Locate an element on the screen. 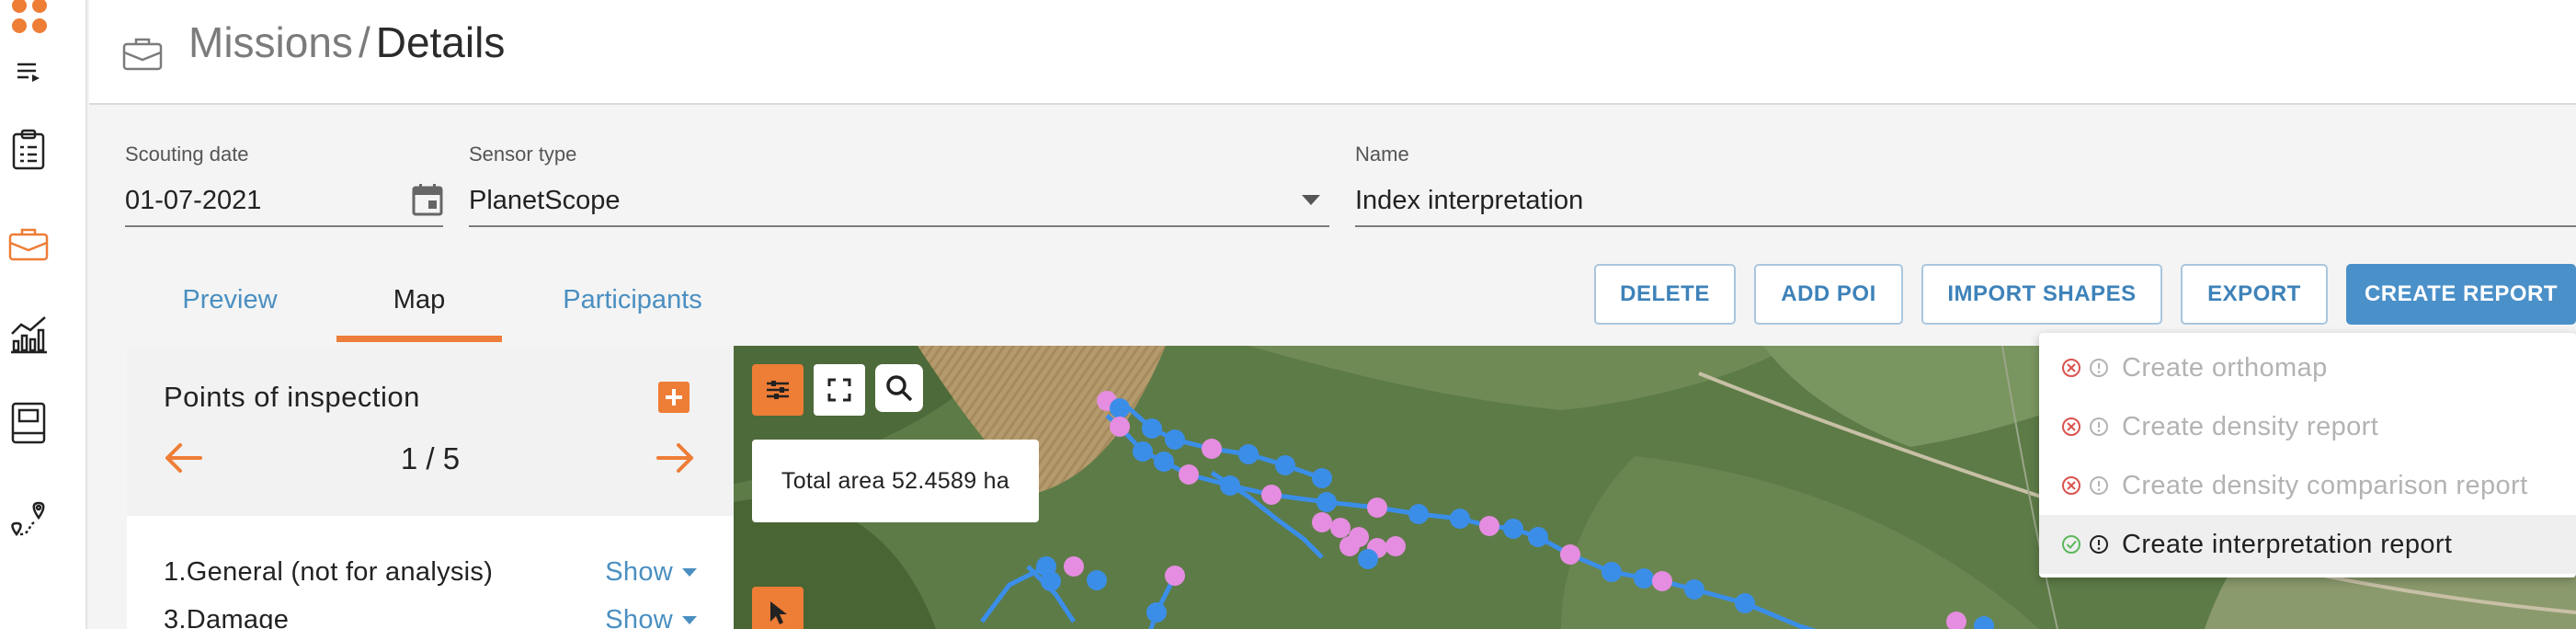 The width and height of the screenshot is (2576, 629). book-icon is located at coordinates (28, 423).